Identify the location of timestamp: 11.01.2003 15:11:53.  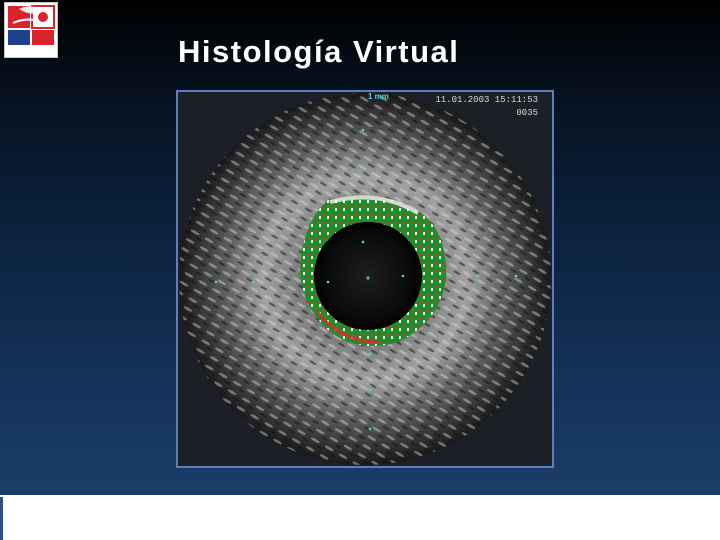
(486, 100).